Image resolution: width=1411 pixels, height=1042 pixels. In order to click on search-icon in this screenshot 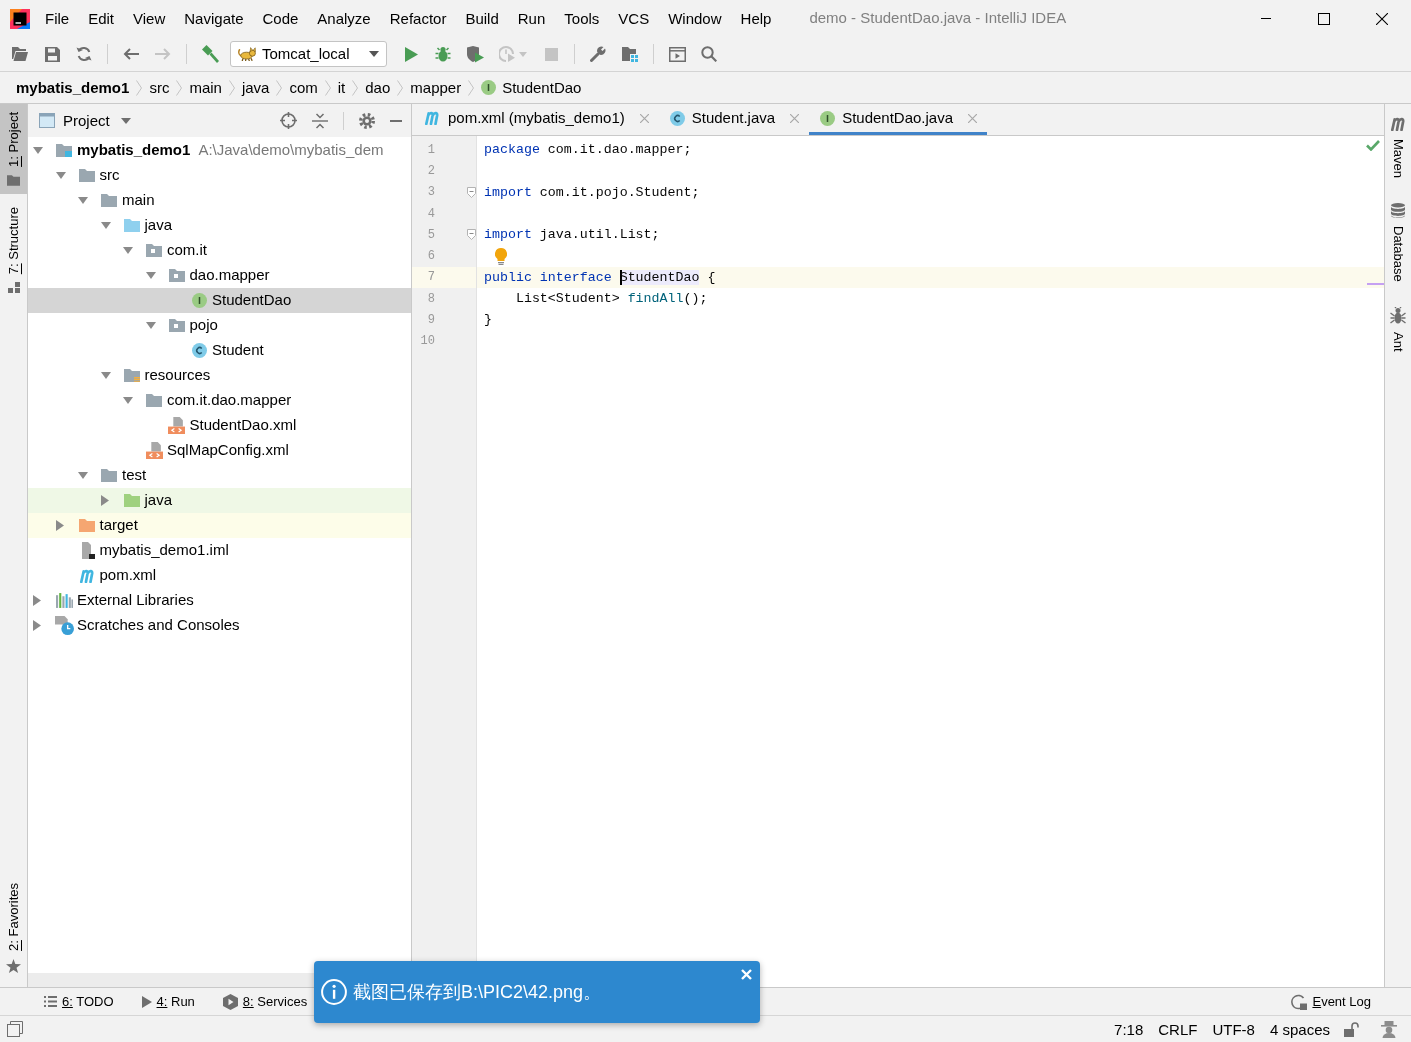, I will do `click(709, 54)`.